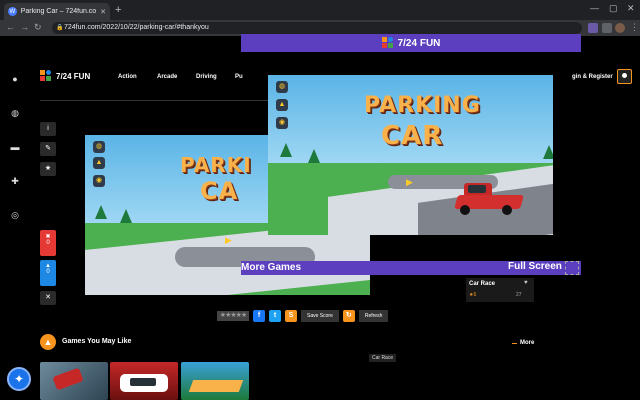  I want to click on modal-title: 7/24 FUN, so click(419, 43).